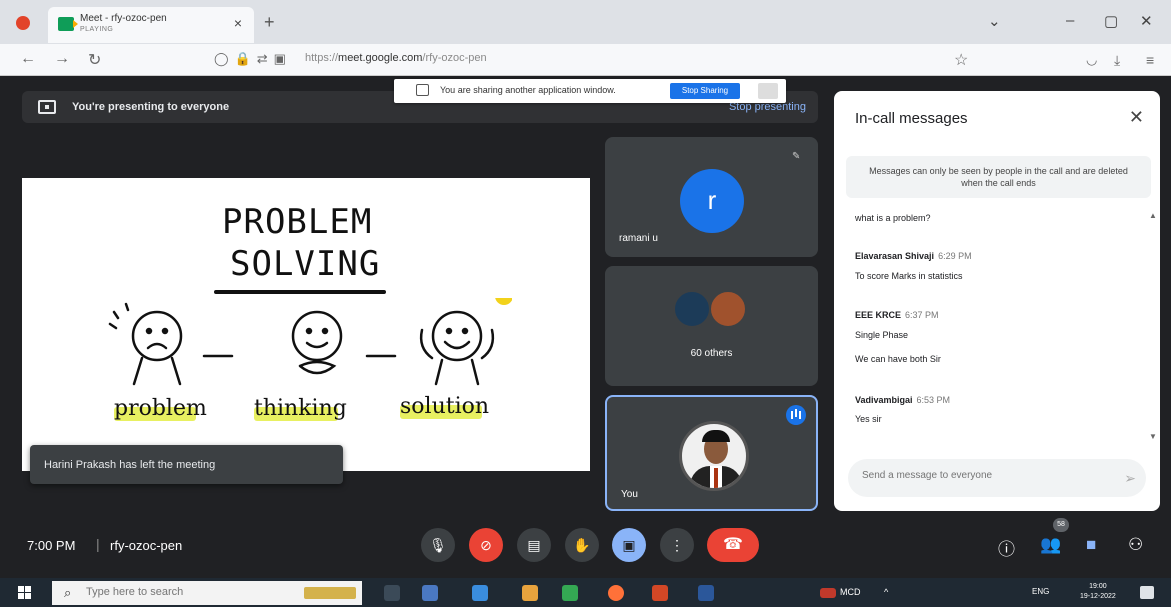 The height and width of the screenshot is (607, 1171). What do you see at coordinates (1117, 60) in the screenshot?
I see `download-icon: ⤓` at bounding box center [1117, 60].